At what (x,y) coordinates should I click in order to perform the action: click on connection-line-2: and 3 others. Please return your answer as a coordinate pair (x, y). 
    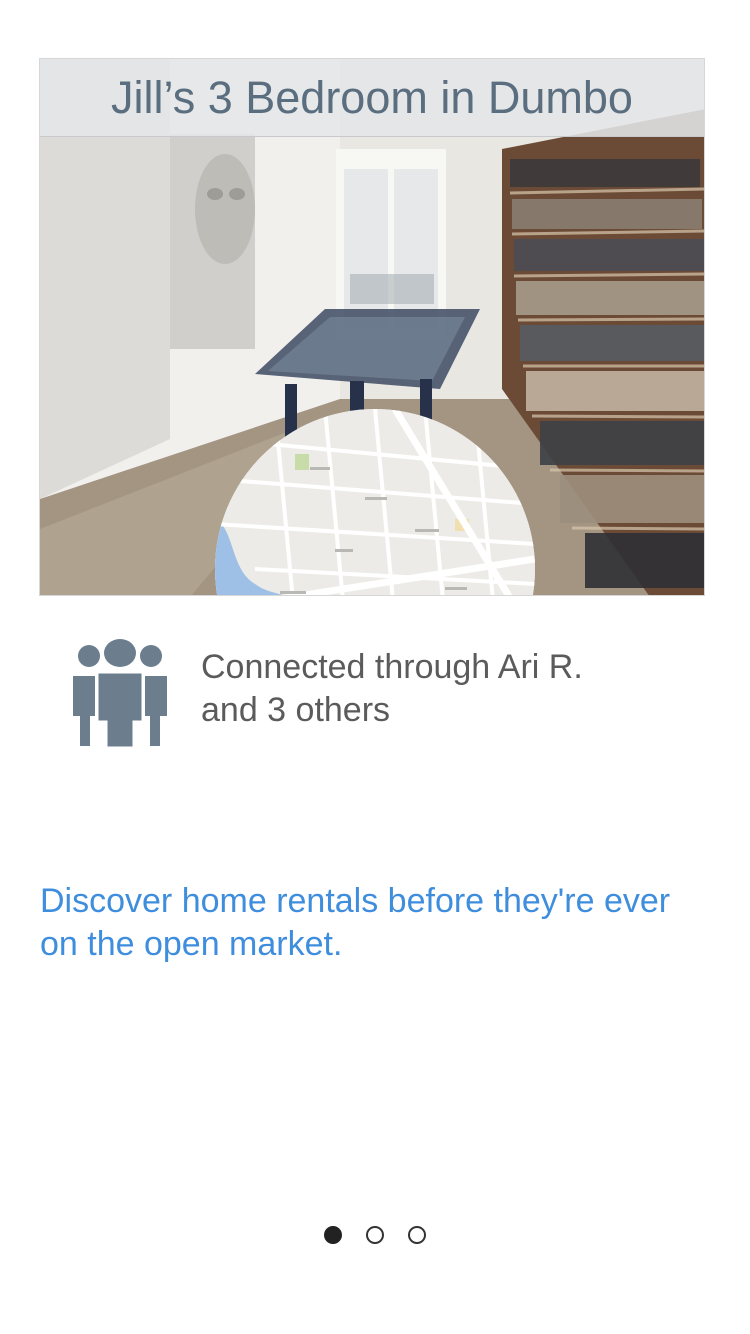
    Looking at the image, I should click on (296, 710).